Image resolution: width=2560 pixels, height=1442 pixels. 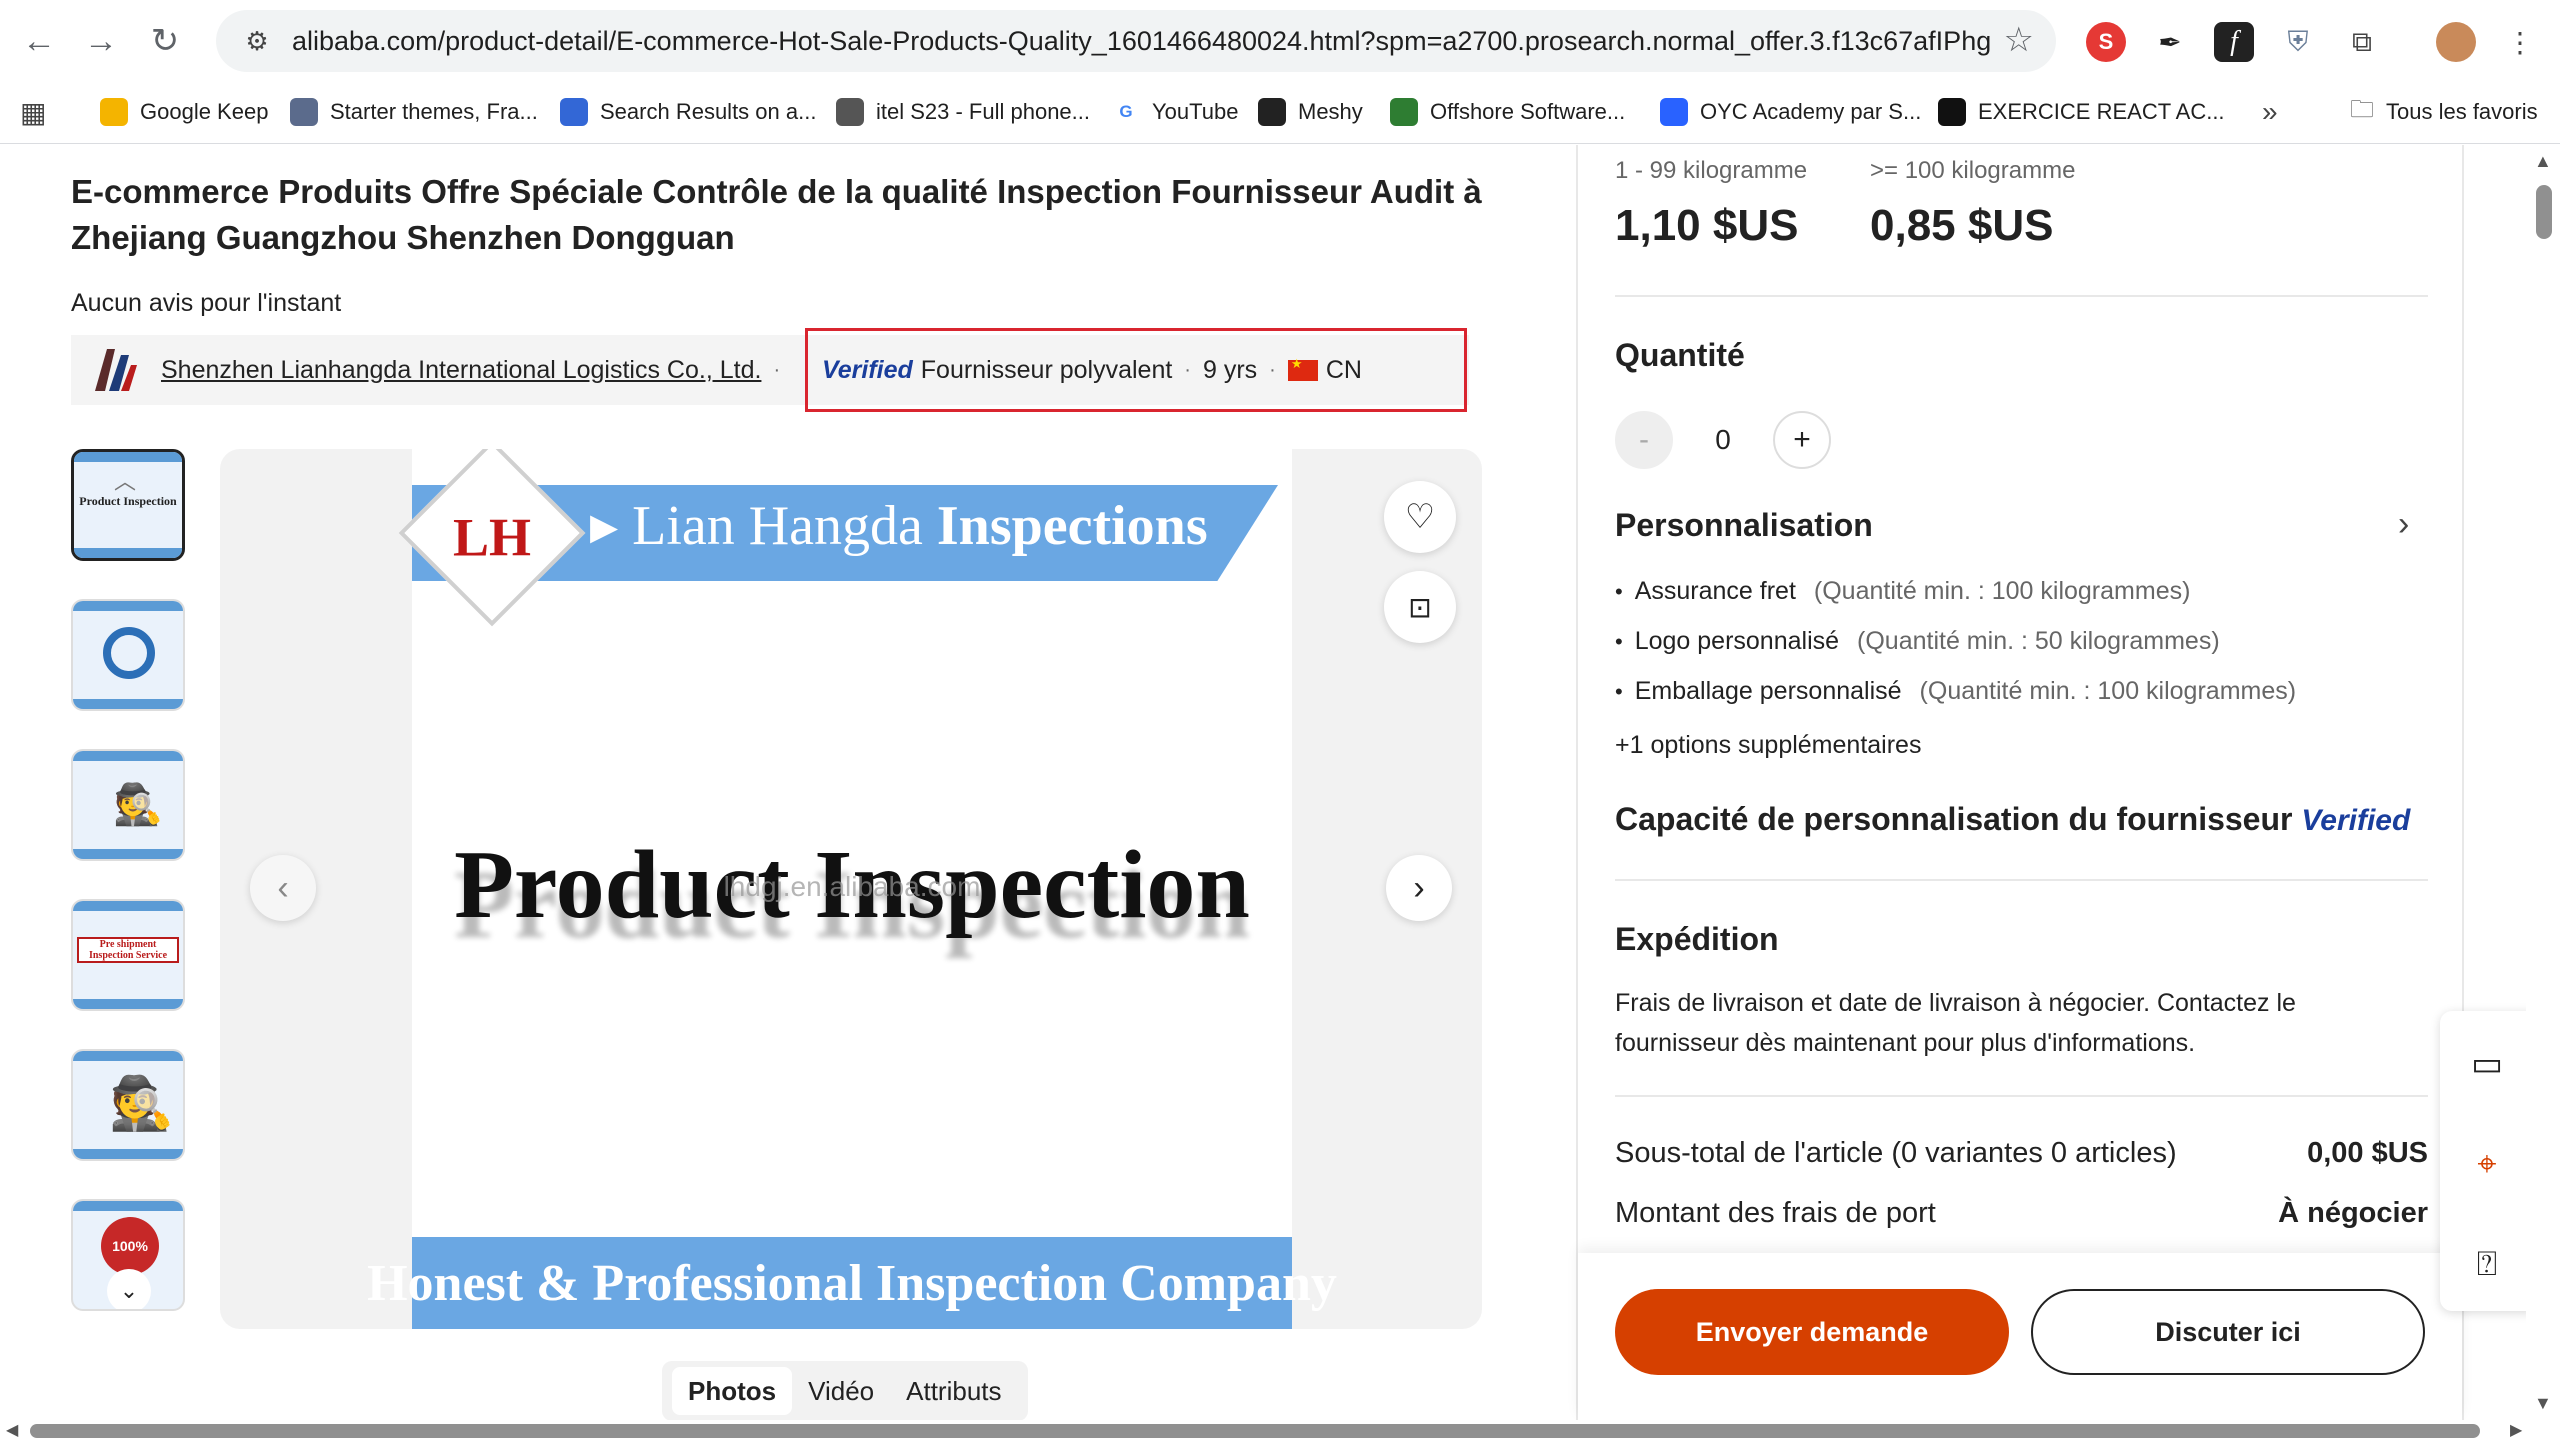 What do you see at coordinates (1230, 369) in the screenshot?
I see `supplier-years: 9 yrs` at bounding box center [1230, 369].